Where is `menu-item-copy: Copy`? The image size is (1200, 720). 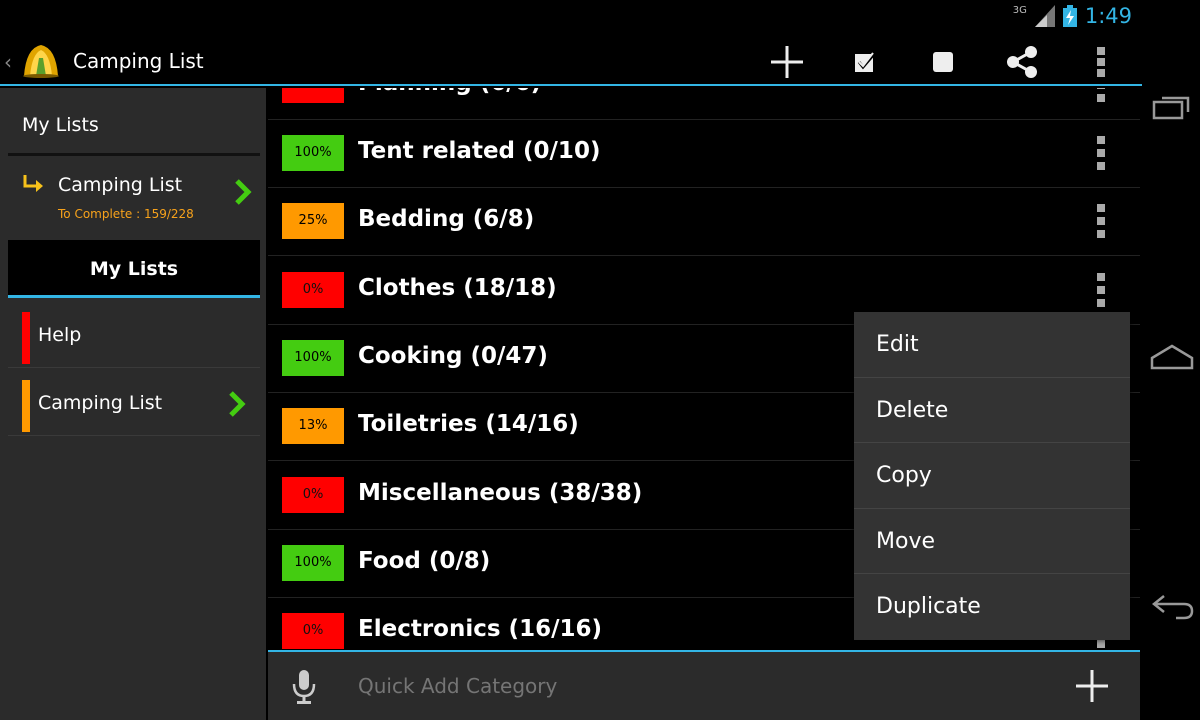 menu-item-copy: Copy is located at coordinates (992, 476).